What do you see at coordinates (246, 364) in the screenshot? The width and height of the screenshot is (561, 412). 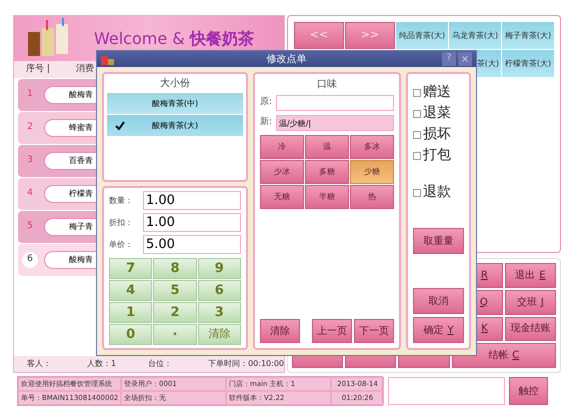 I see `info-text: 下单时间：00:10:00` at bounding box center [246, 364].